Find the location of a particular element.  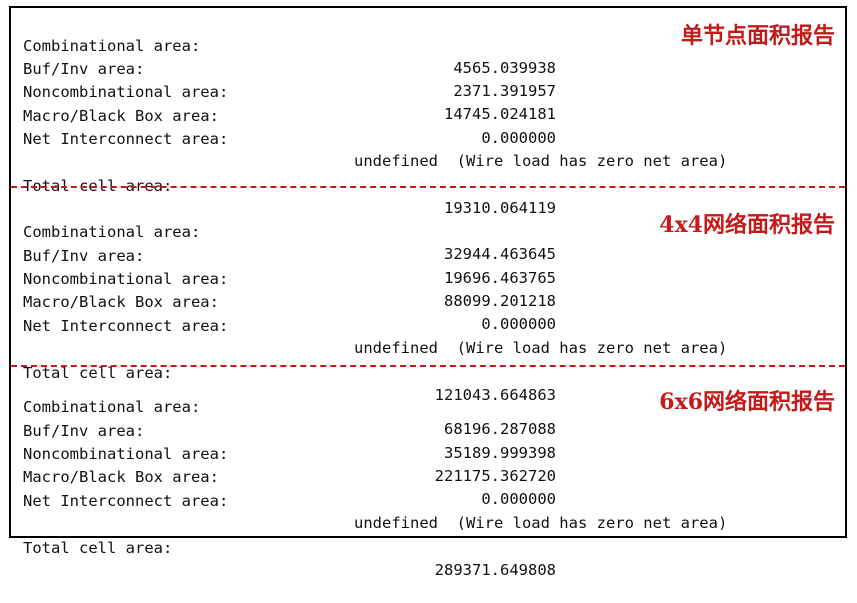

total-row: Total cell area: 121043.664863 is located at coordinates (283, 372).